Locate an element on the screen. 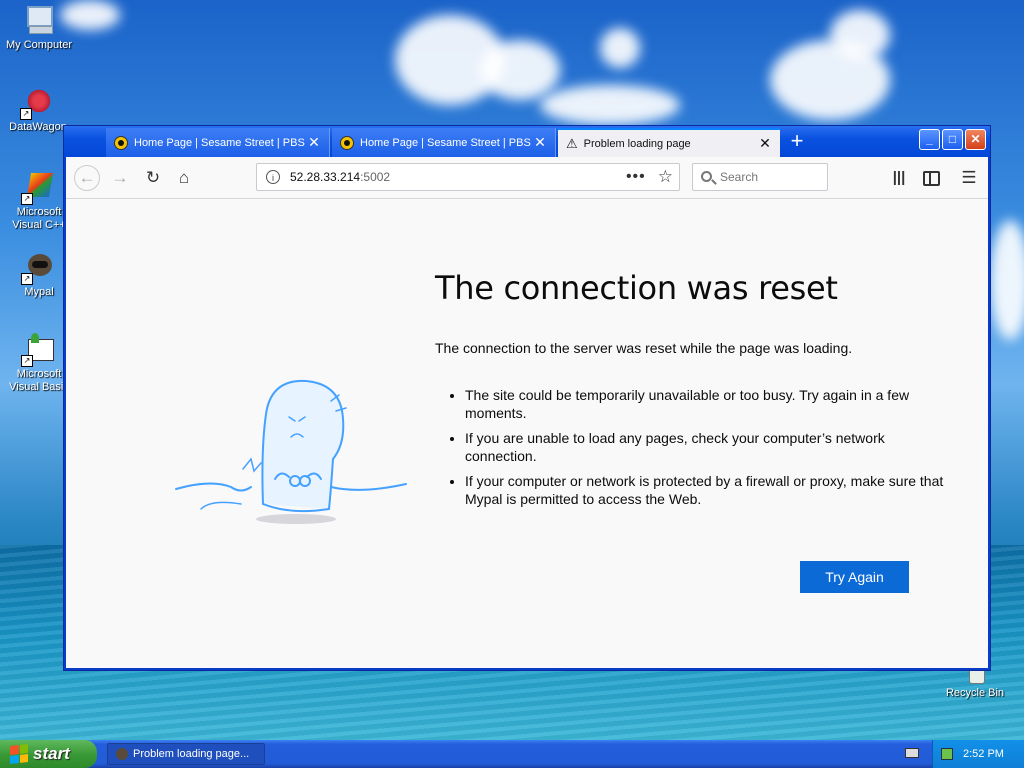 This screenshot has height=768, width=1024. tab-problem-loading: ⚠ Problem loading page ✕ is located at coordinates (669, 142).